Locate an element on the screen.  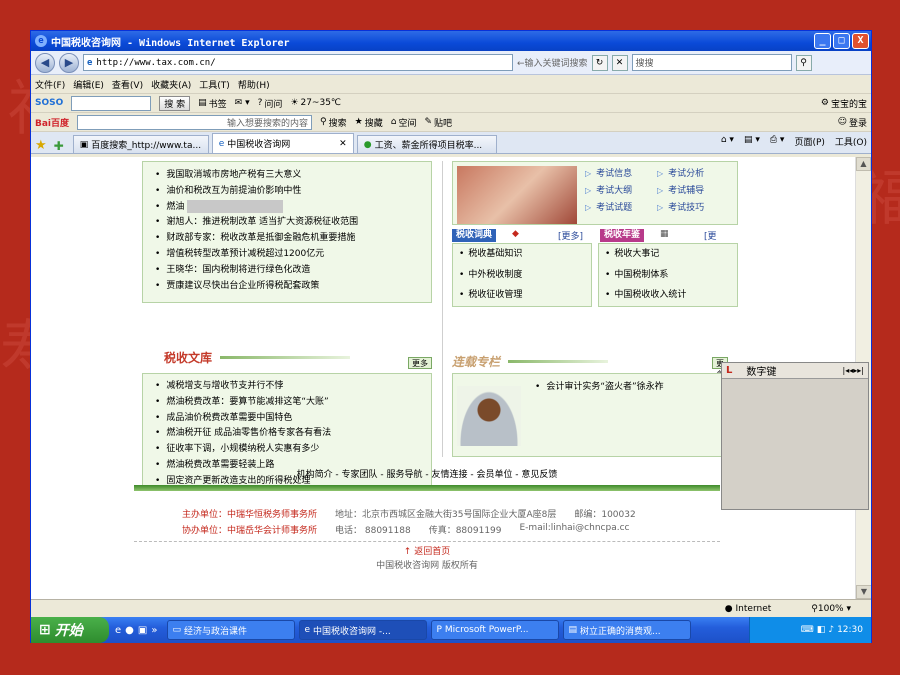
scroll-down-icon: ▼ is located at coordinates (863, 592).